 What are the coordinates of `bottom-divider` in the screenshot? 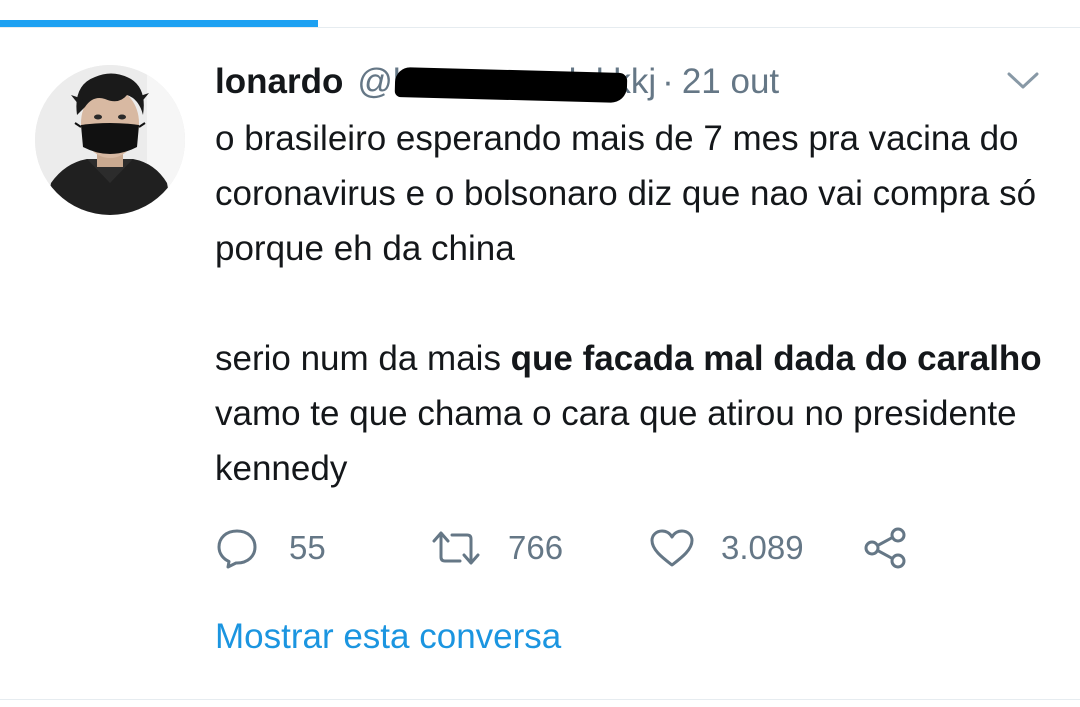 It's located at (540, 699).